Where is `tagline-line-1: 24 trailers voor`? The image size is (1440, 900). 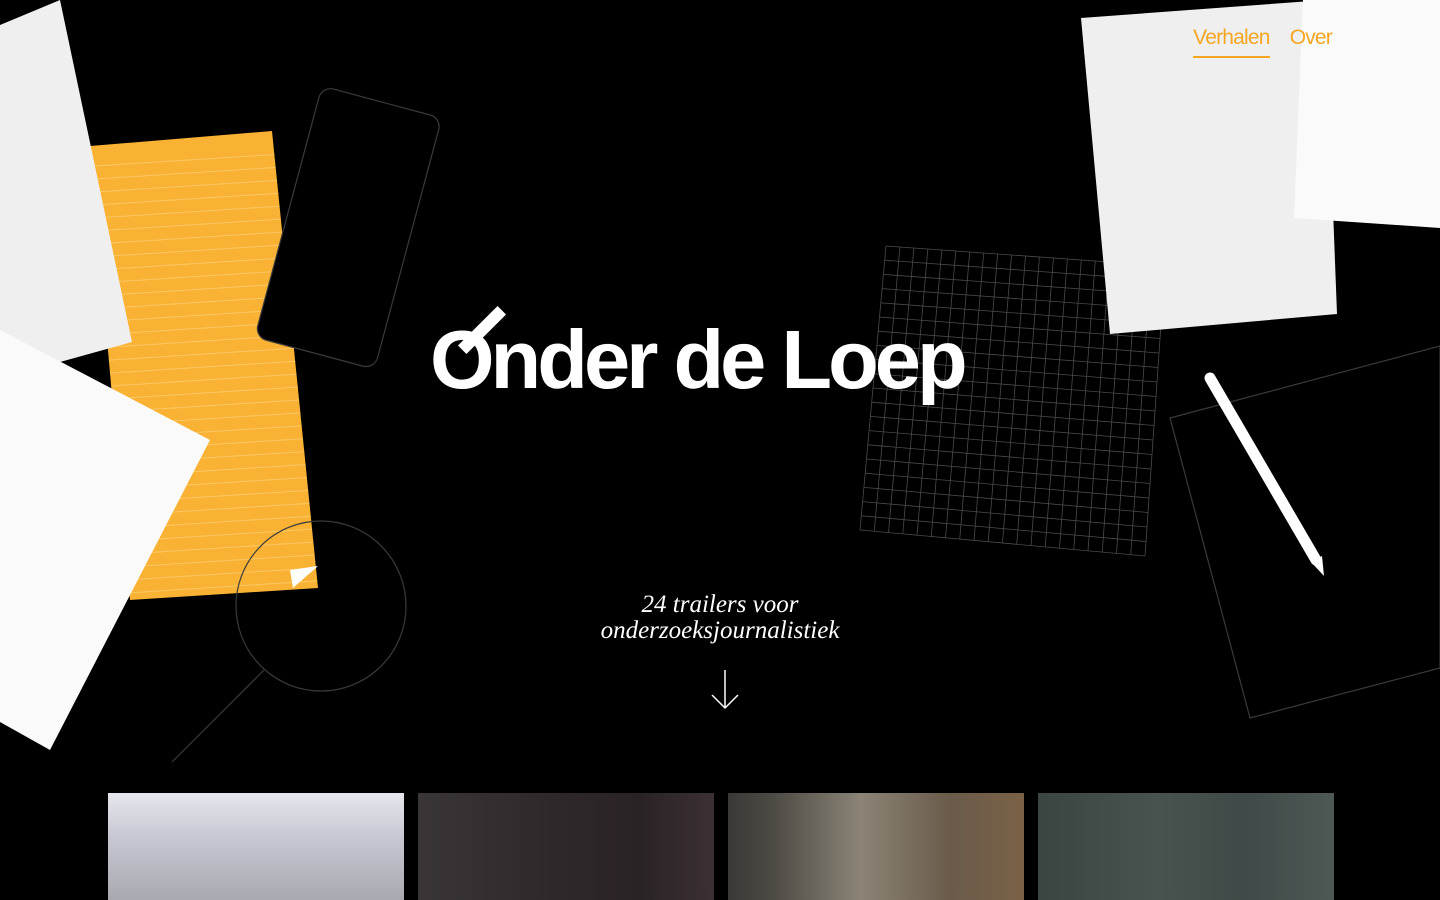 tagline-line-1: 24 trailers voor is located at coordinates (720, 604).